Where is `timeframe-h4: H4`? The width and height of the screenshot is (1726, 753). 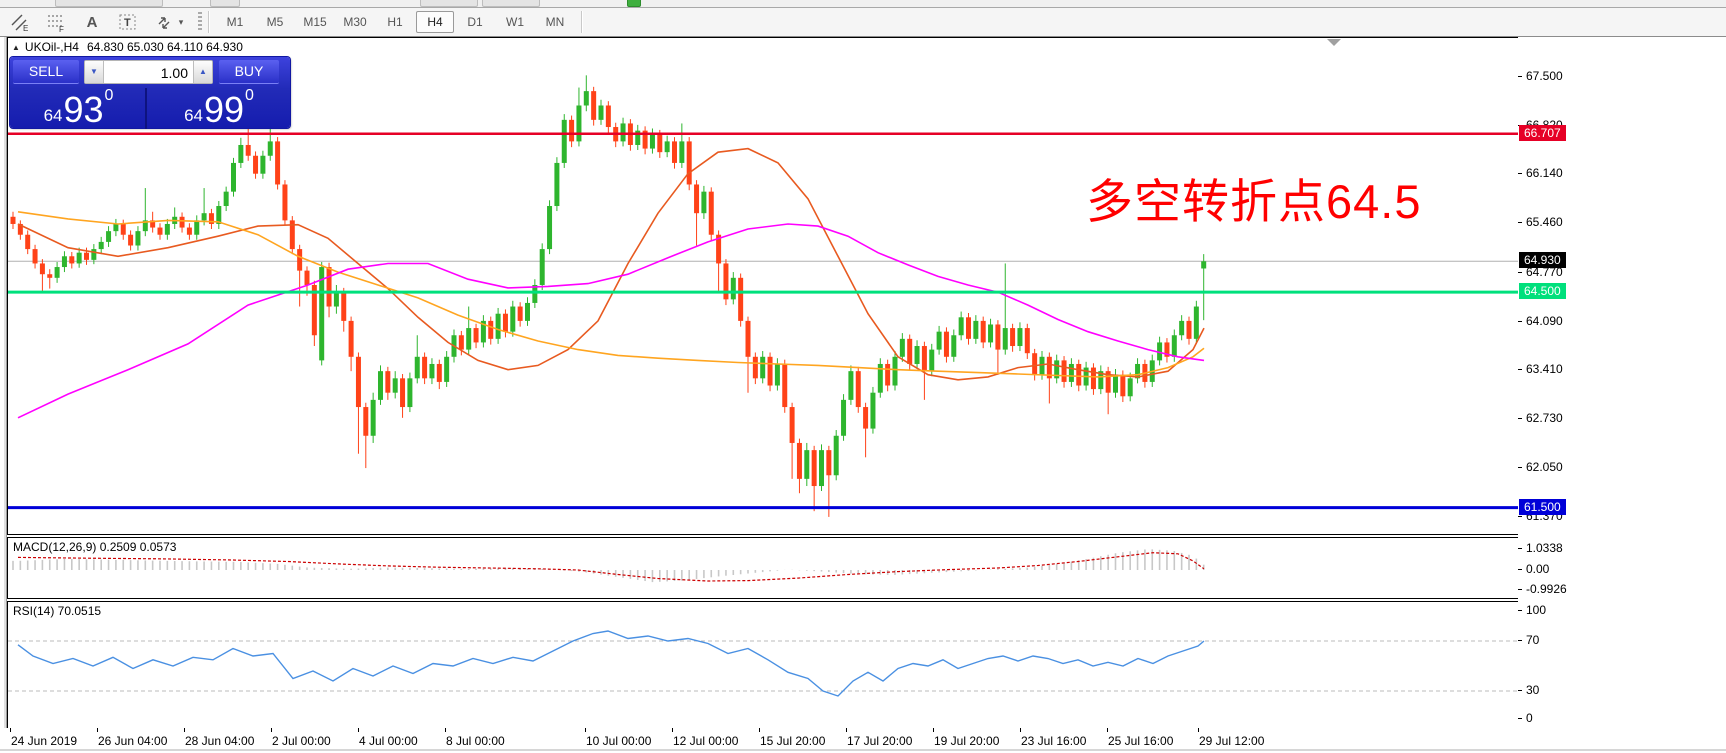 timeframe-h4: H4 is located at coordinates (435, 22).